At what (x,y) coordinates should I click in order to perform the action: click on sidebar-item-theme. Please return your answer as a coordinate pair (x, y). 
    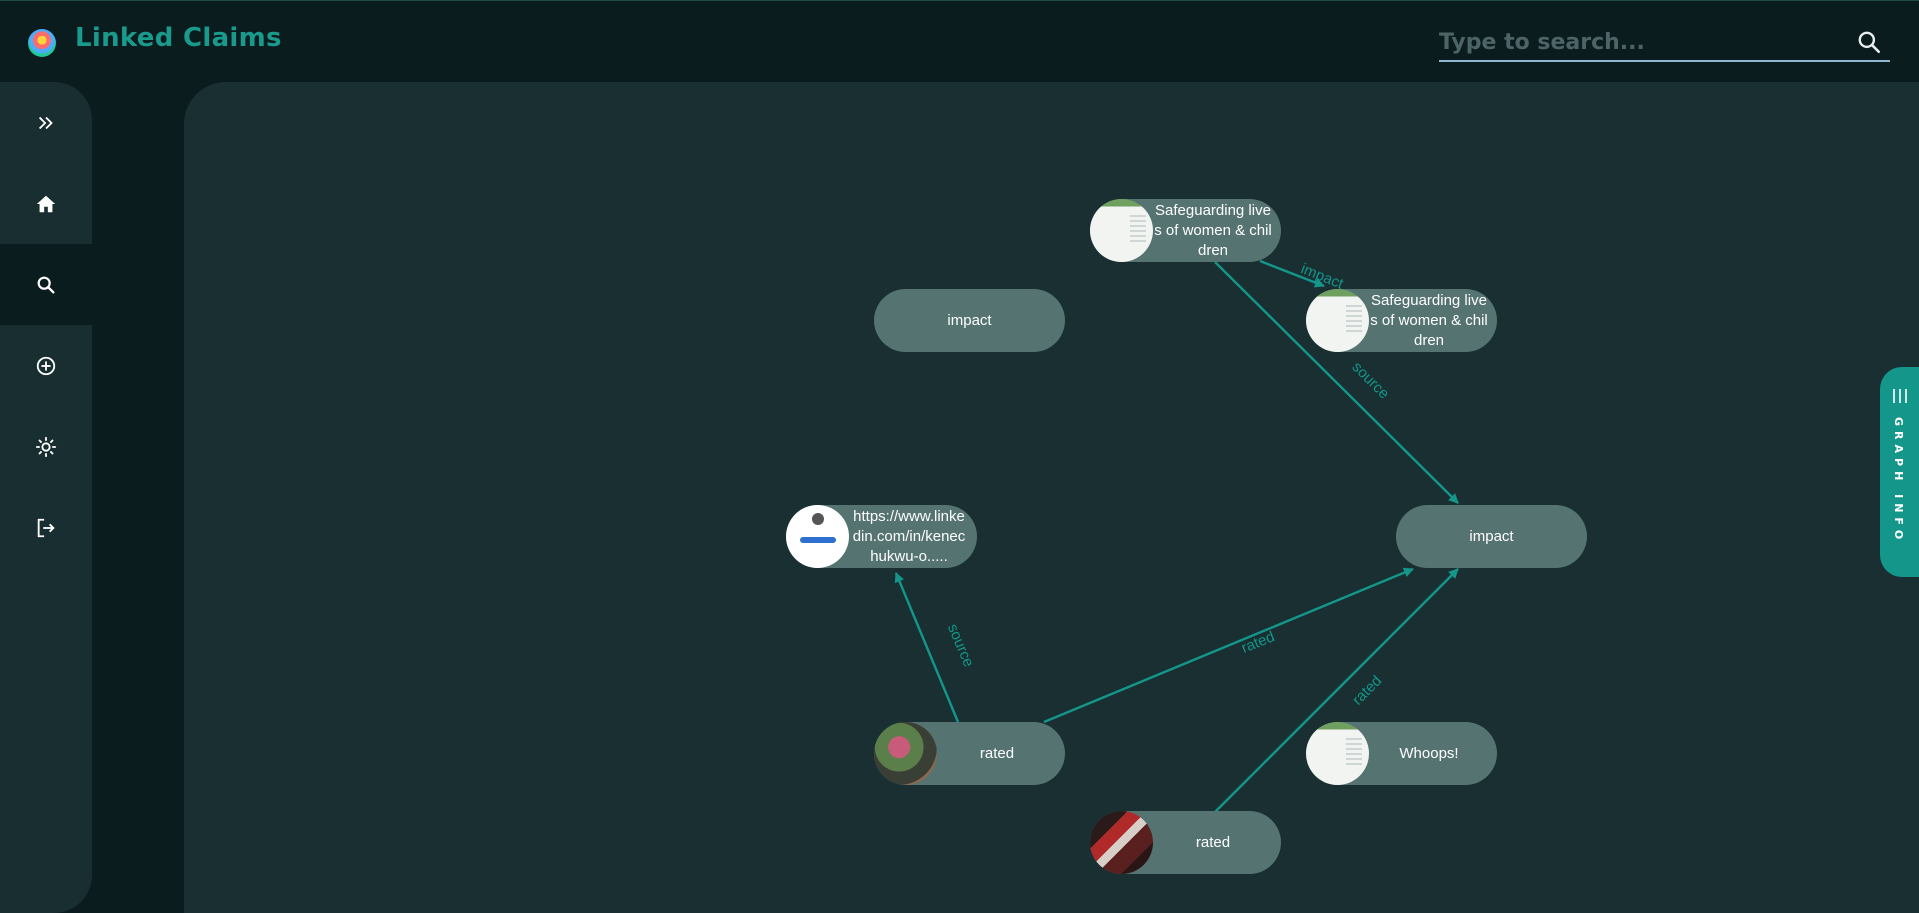
    Looking at the image, I should click on (46, 446).